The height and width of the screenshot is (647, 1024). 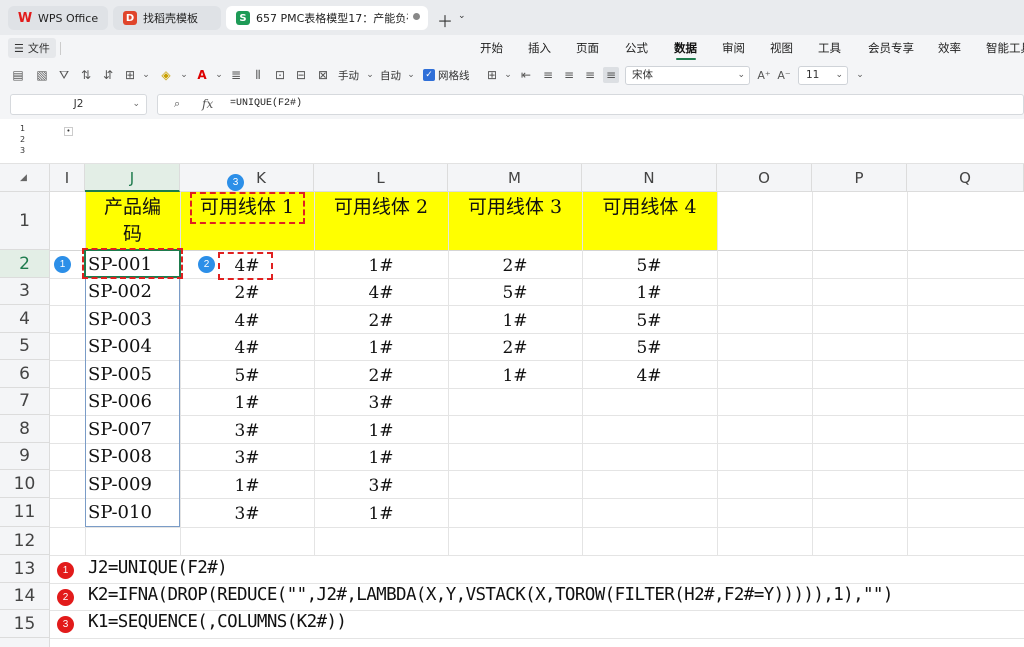 I want to click on cell-k4: 4#, so click(x=247, y=321).